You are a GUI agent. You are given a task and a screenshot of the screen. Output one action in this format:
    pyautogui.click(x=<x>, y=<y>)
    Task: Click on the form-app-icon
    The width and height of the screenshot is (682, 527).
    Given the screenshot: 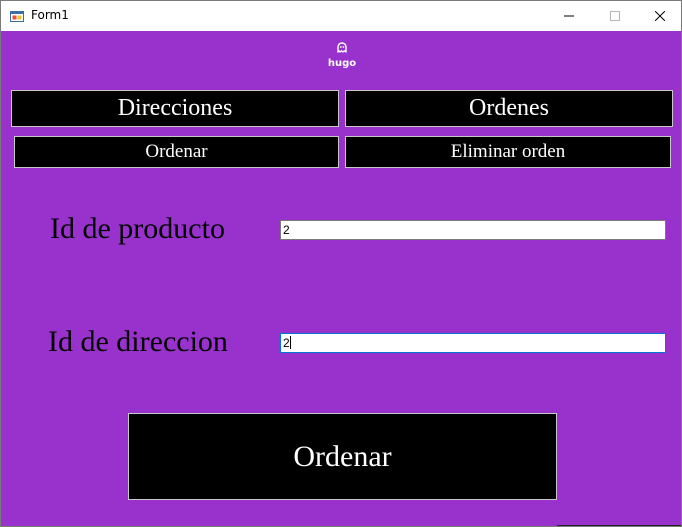 What is the action you would take?
    pyautogui.click(x=17, y=16)
    